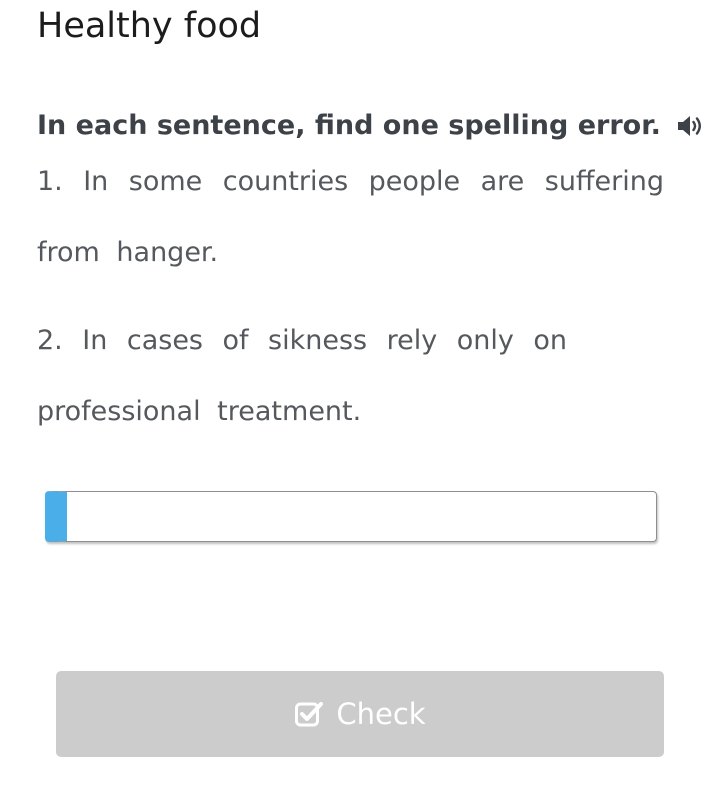 The width and height of the screenshot is (720, 798). I want to click on check-button: Check, so click(360, 714).